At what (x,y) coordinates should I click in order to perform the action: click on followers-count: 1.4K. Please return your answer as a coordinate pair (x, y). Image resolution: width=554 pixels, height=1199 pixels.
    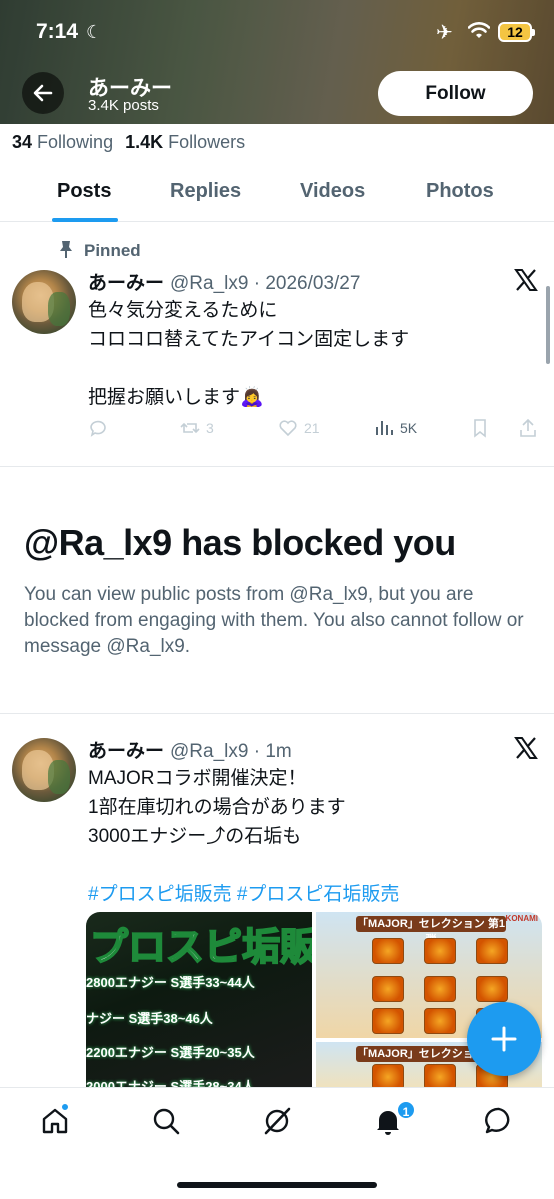
    Looking at the image, I should click on (144, 142).